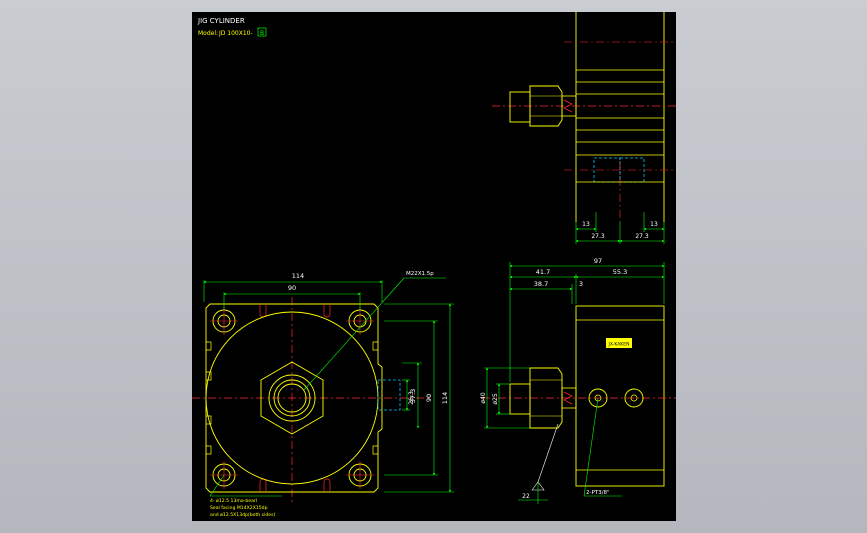  Describe the element at coordinates (654, 224) in the screenshot. I see `dim-right-13: 13` at that location.